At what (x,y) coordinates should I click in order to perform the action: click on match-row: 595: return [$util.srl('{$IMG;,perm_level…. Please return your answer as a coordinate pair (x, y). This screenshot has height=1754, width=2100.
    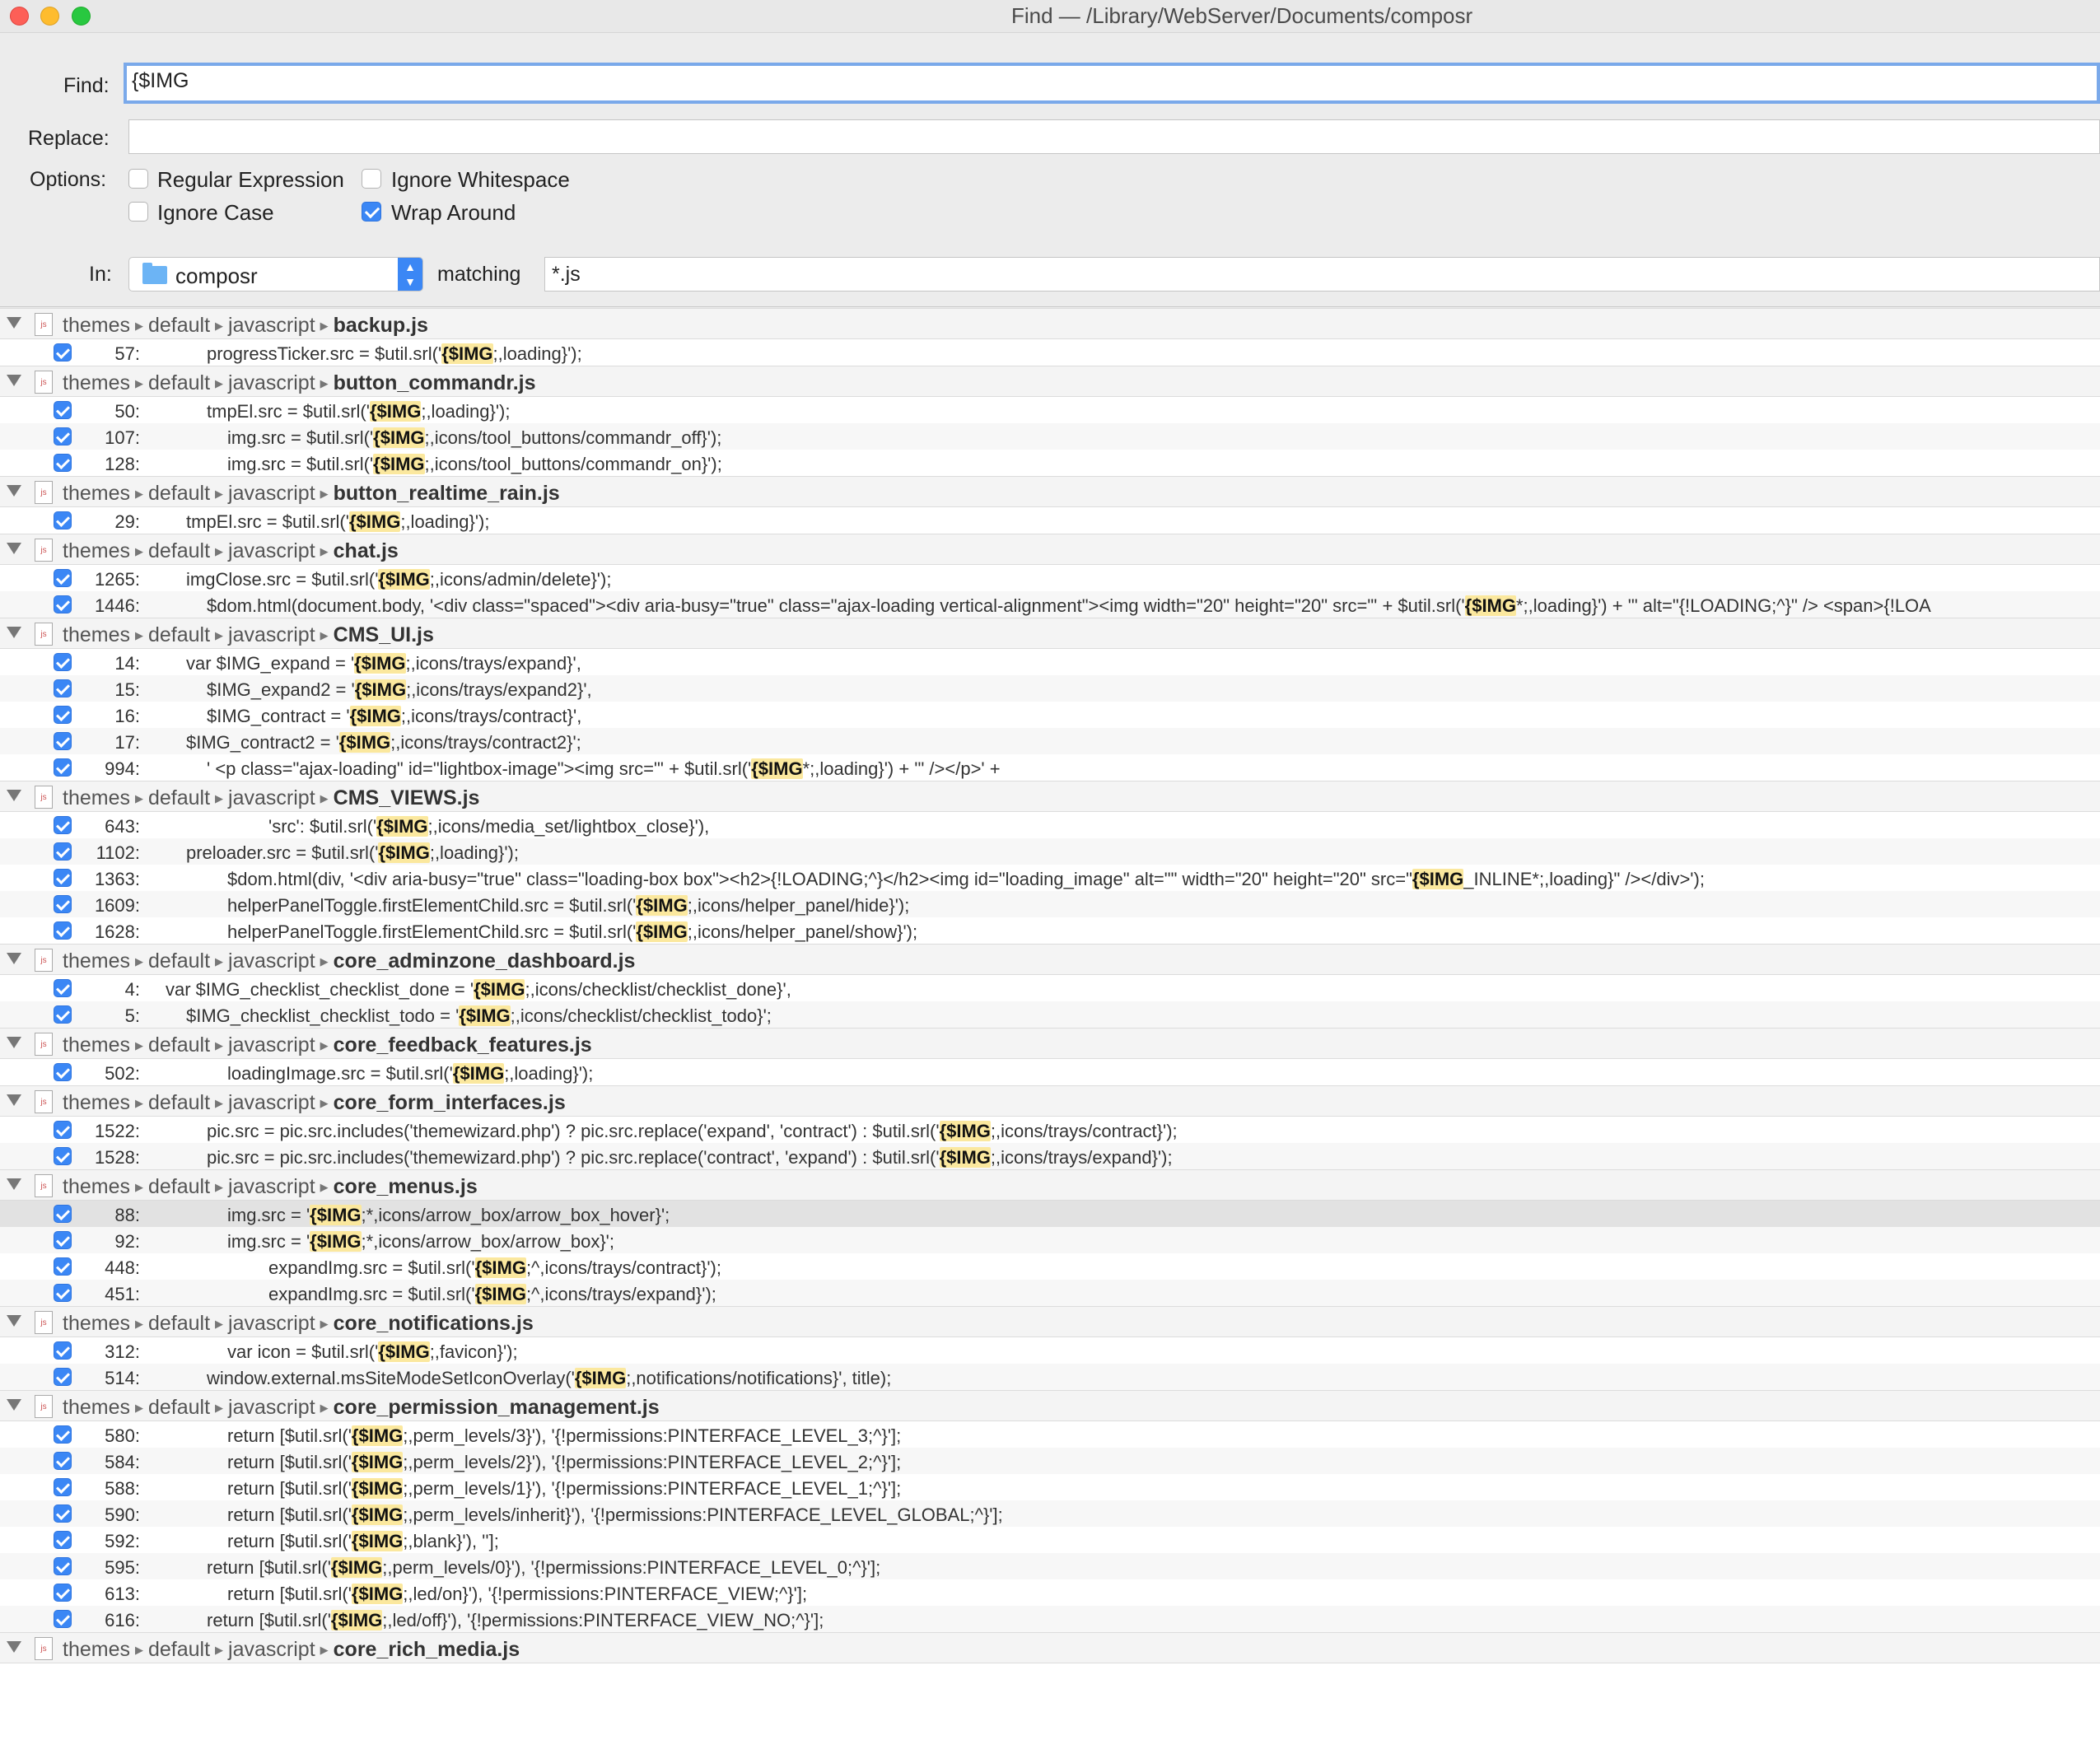
    Looking at the image, I should click on (1050, 1566).